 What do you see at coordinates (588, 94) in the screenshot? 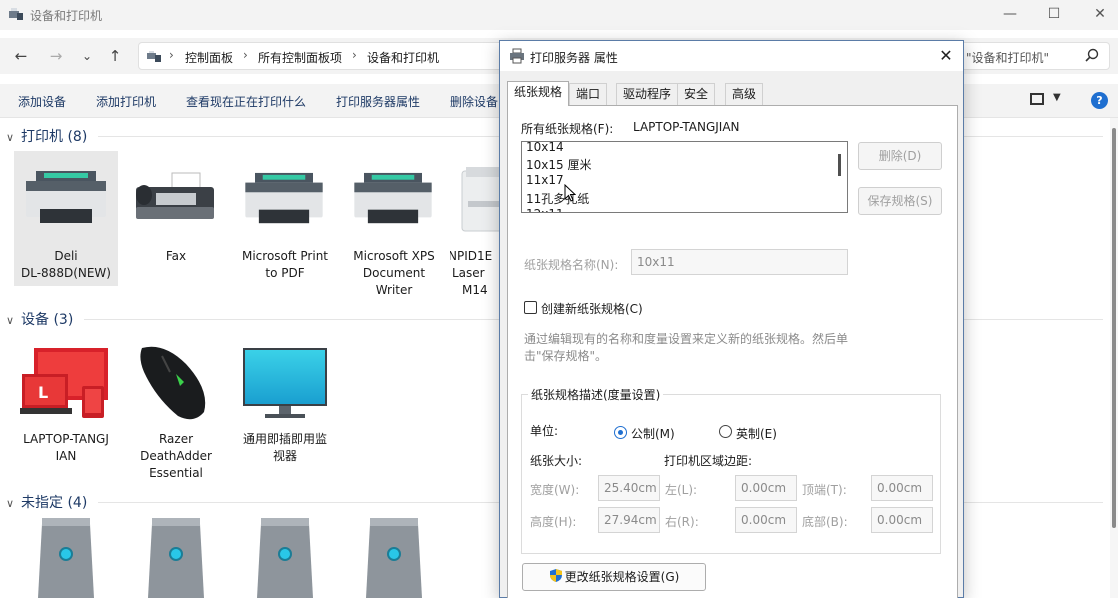
I see `tab-ports: 端口` at bounding box center [588, 94].